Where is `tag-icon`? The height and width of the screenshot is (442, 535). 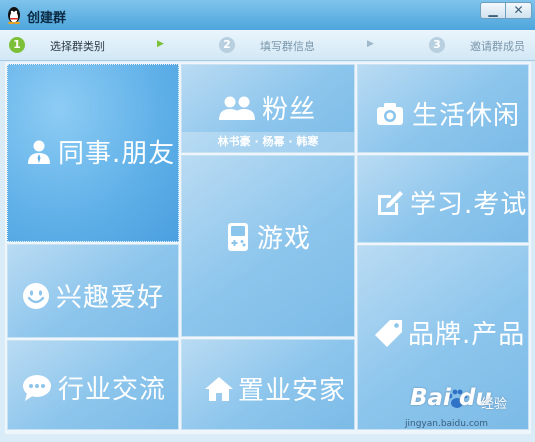
tag-icon is located at coordinates (388, 333).